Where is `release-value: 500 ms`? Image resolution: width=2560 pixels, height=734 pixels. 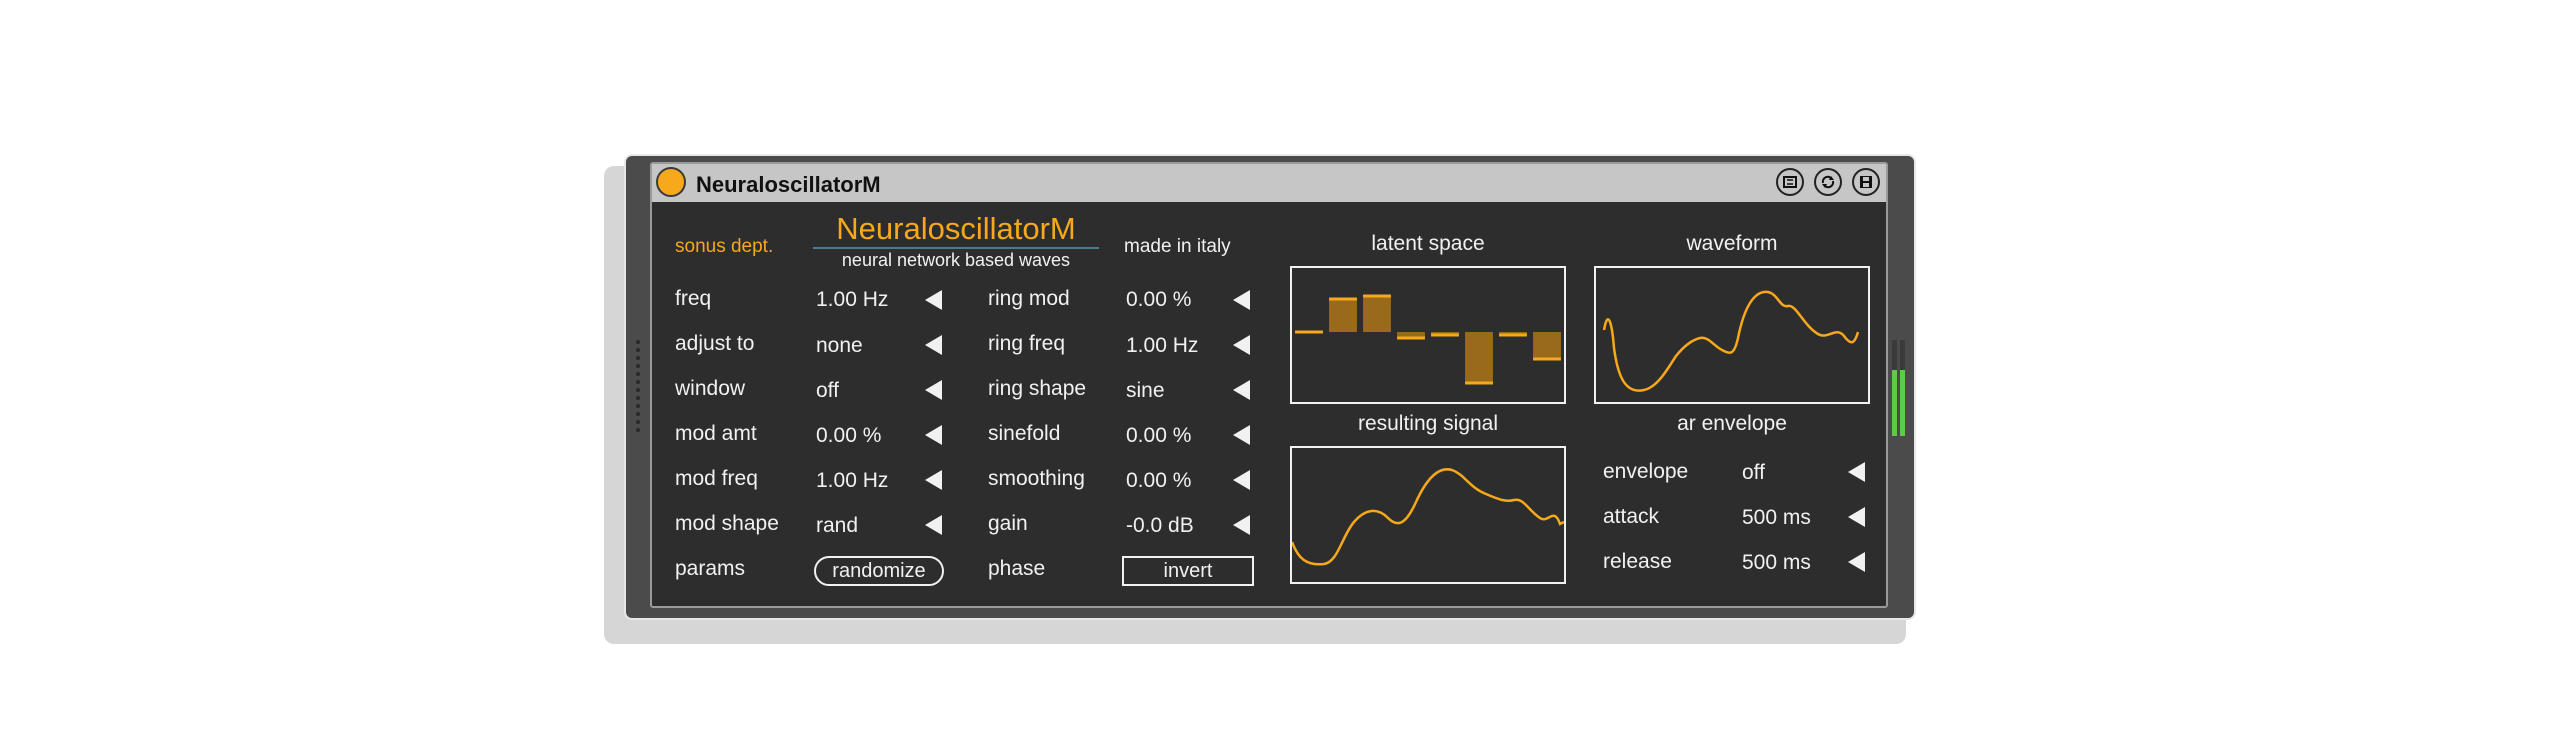 release-value: 500 ms is located at coordinates (1776, 563).